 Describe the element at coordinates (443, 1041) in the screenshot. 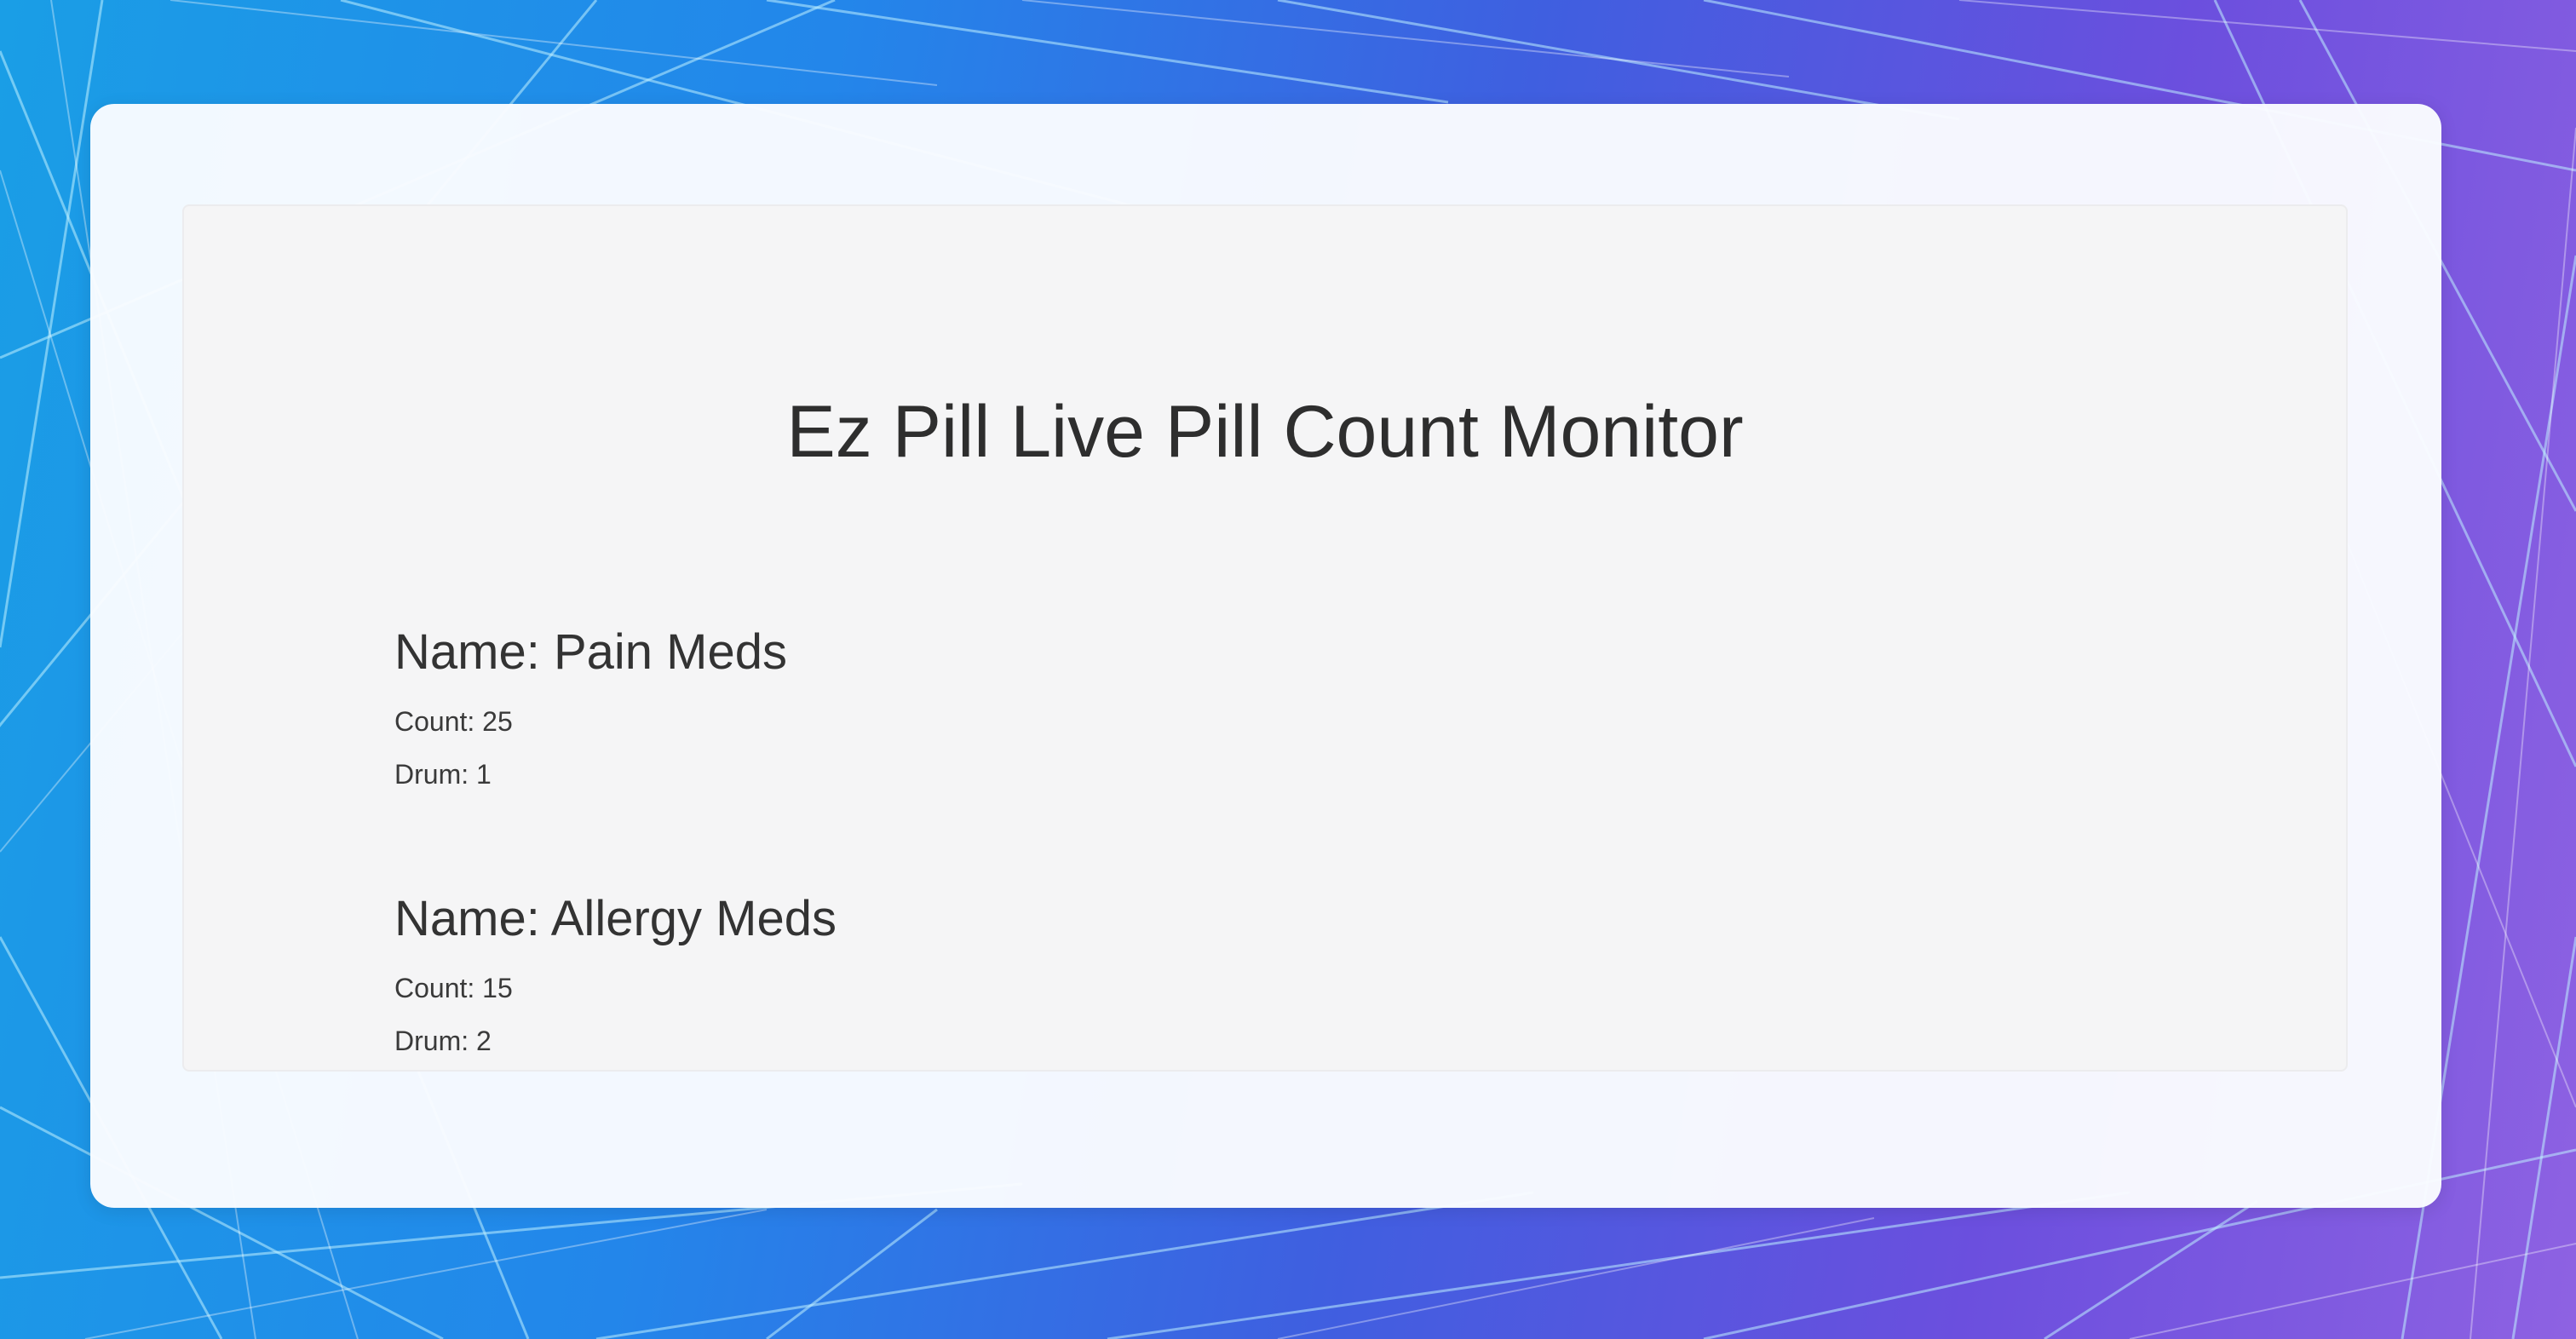

I see `medication-drum: Drum: 2` at that location.